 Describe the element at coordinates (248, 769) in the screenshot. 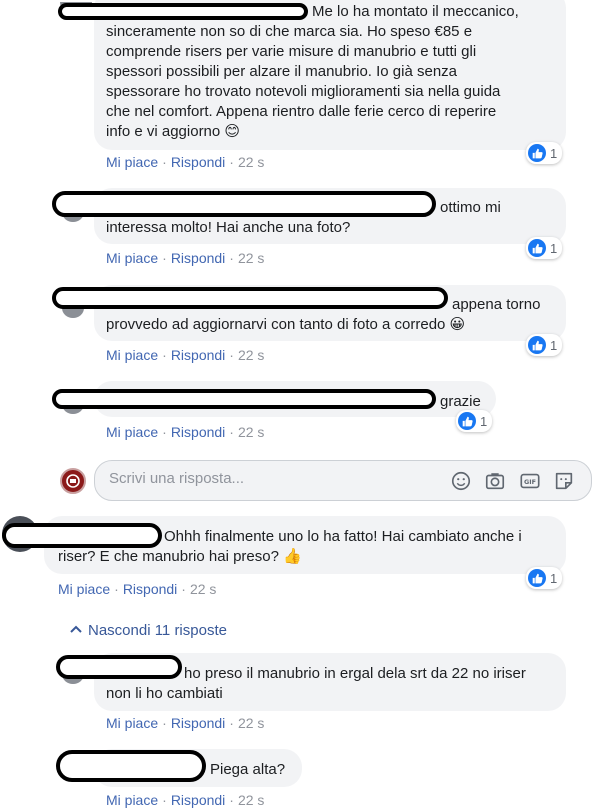

I see `comment-text-line: Piega alta?` at that location.